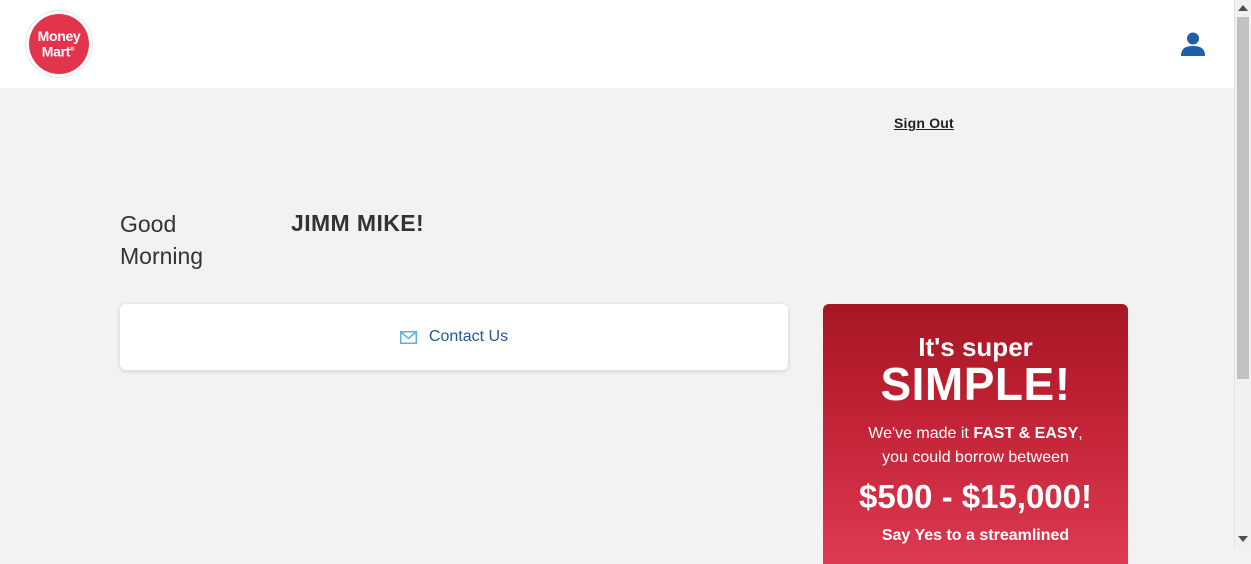  I want to click on sign-out-link: Sign Out, so click(924, 123).